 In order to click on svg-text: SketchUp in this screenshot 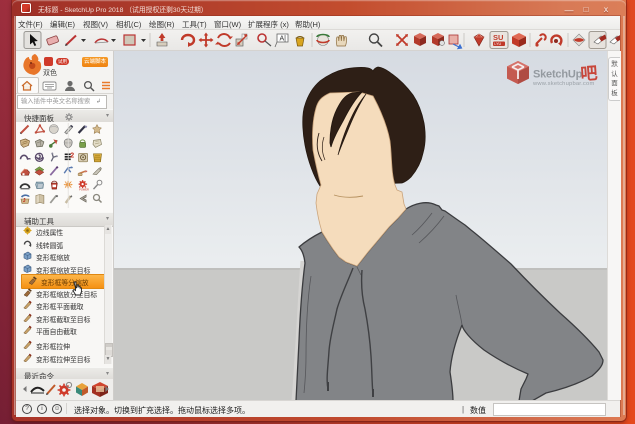, I will do `click(558, 75)`.